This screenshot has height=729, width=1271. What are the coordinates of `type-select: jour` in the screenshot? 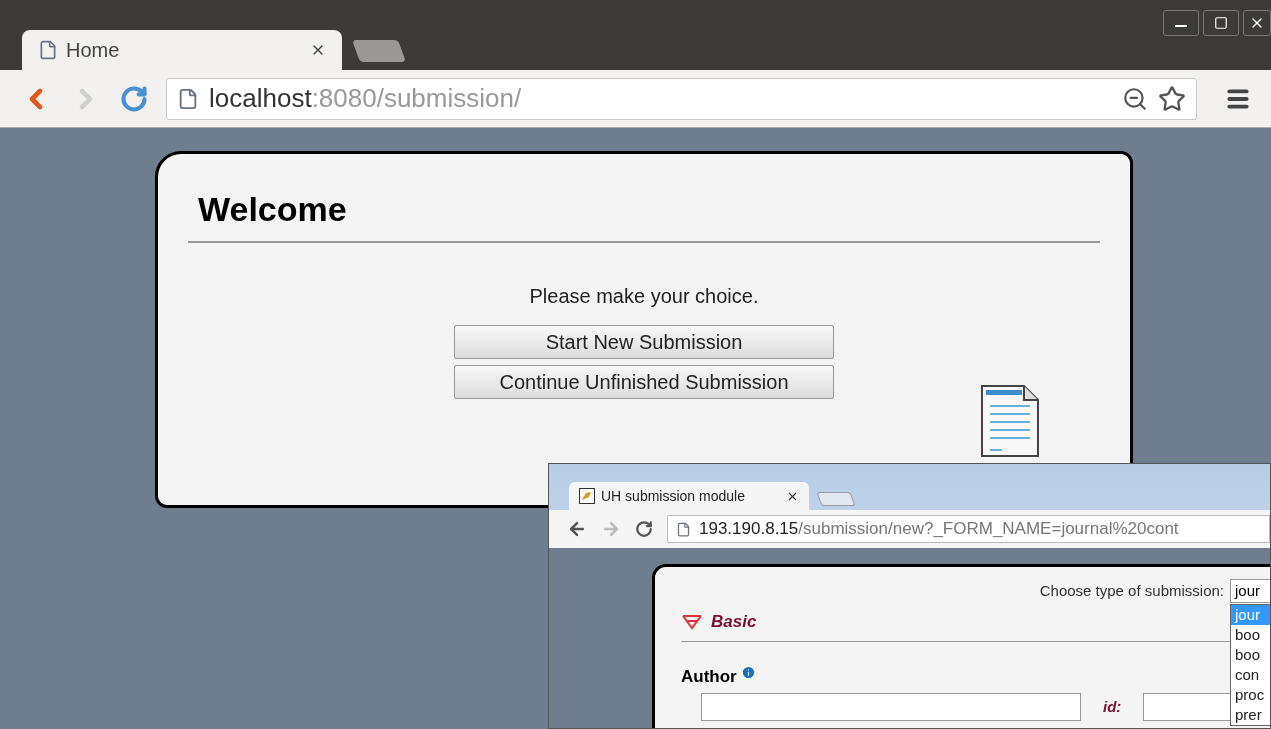 It's located at (1250, 591).